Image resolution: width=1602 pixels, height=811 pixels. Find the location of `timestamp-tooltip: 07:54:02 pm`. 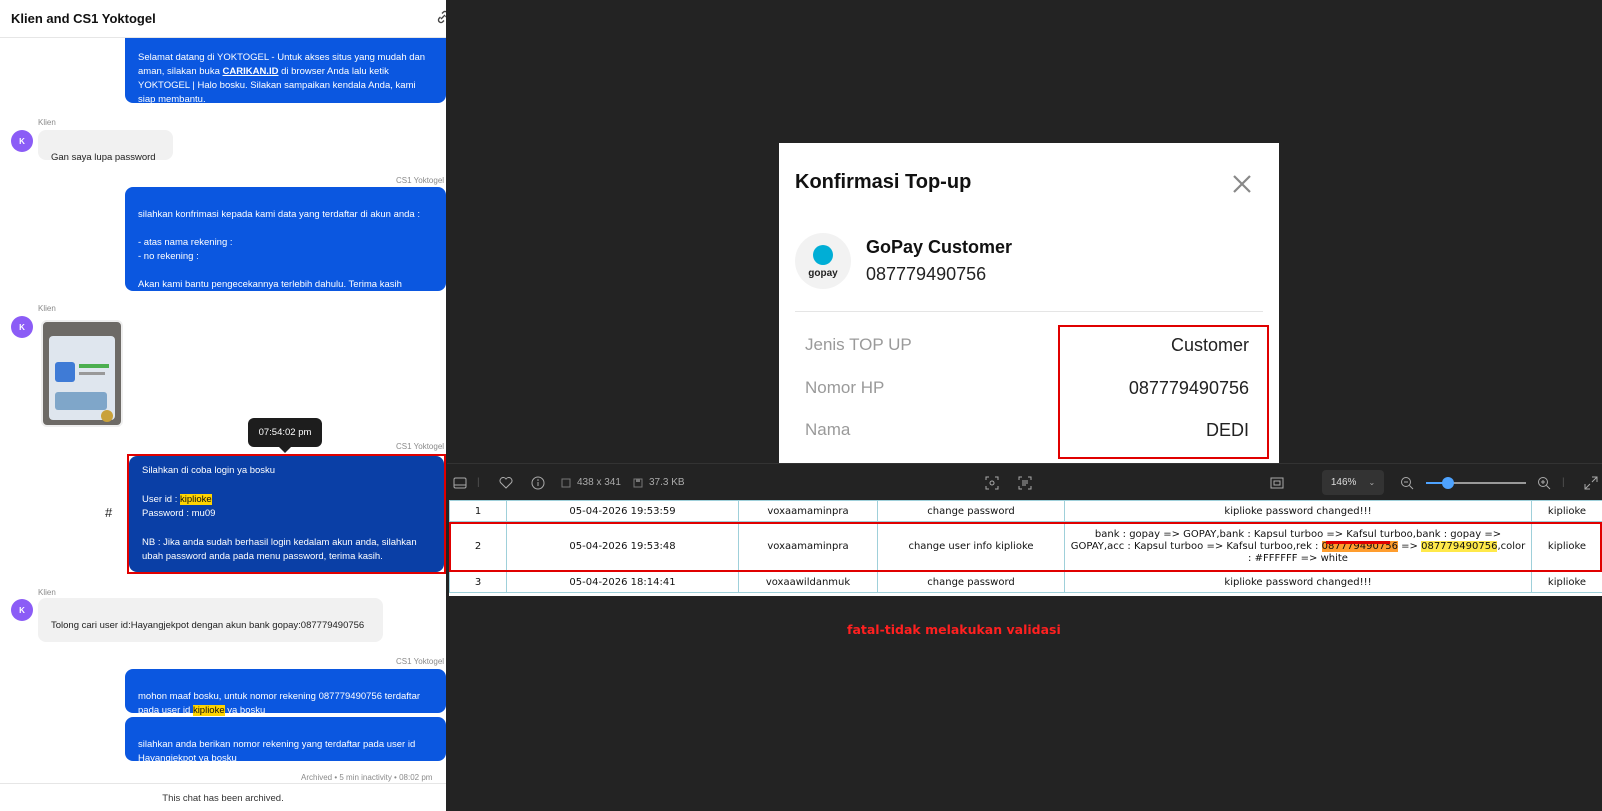

timestamp-tooltip: 07:54:02 pm is located at coordinates (285, 435).